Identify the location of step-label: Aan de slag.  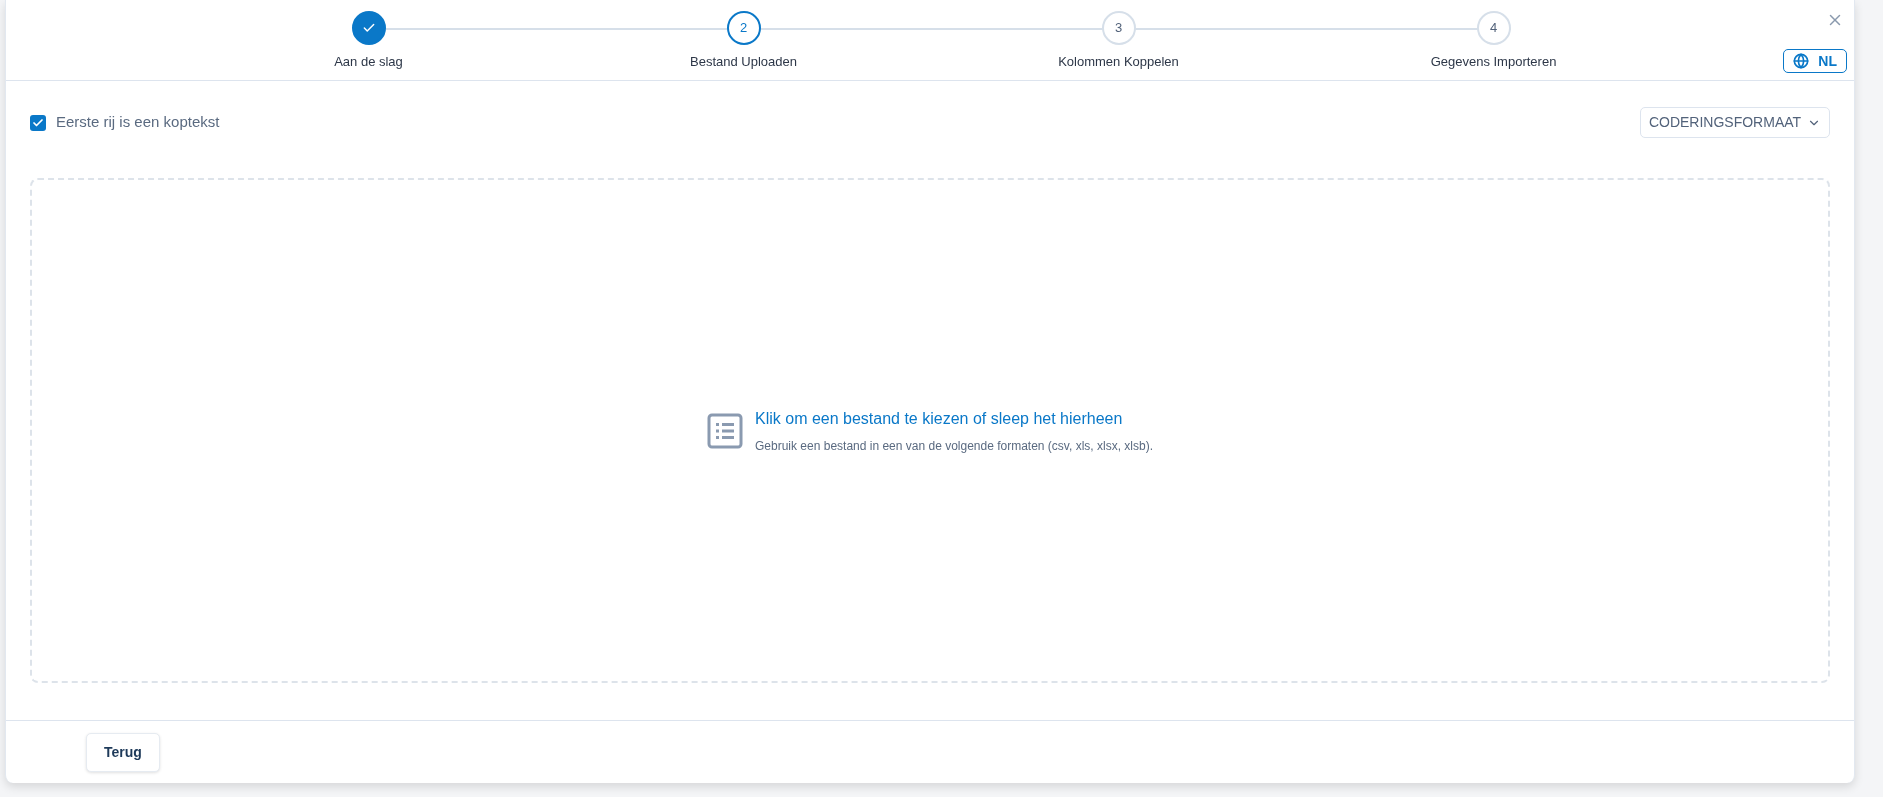
(368, 62).